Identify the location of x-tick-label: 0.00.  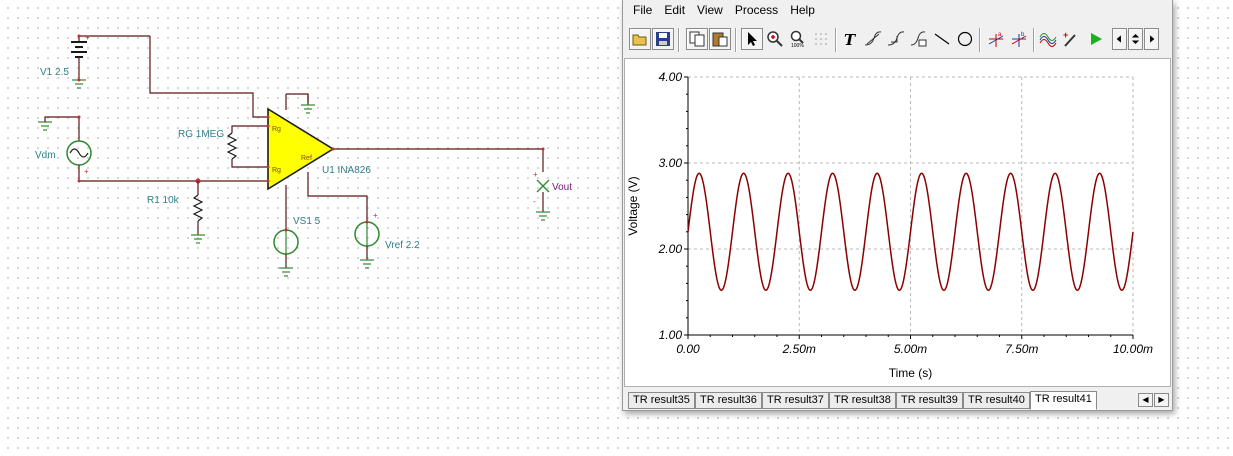
(688, 349).